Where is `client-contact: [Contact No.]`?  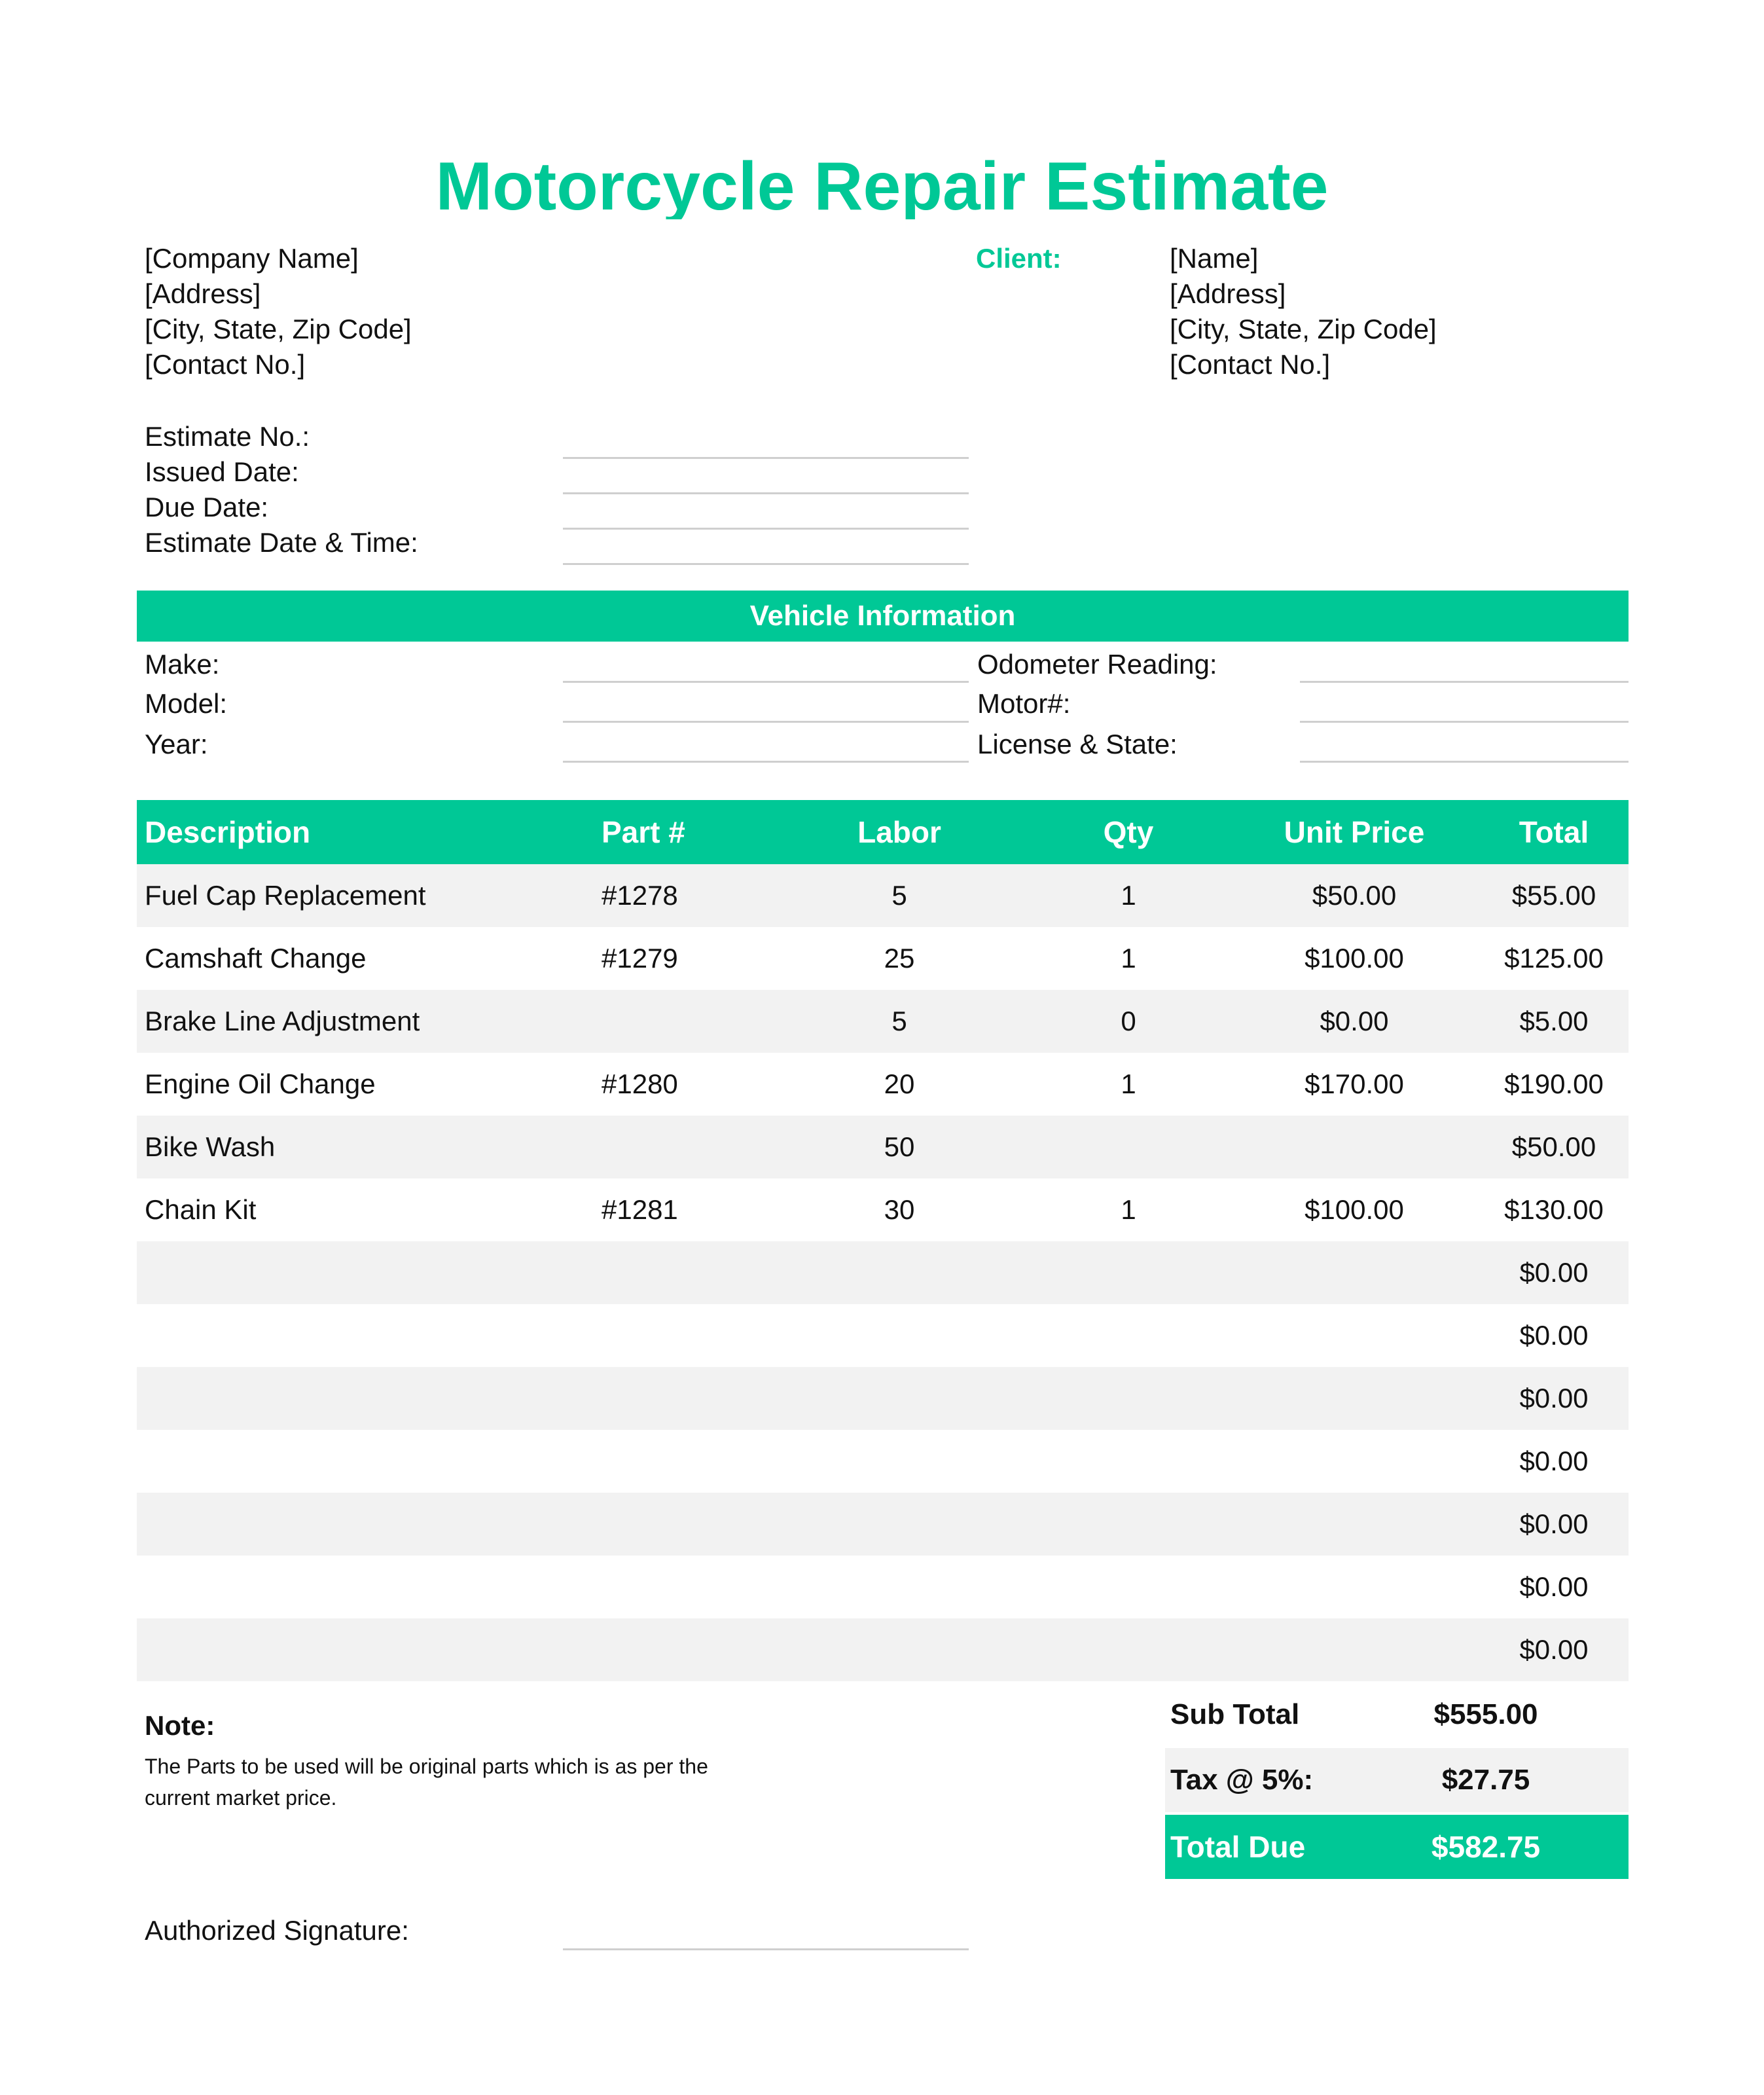 client-contact: [Contact No.] is located at coordinates (1250, 364).